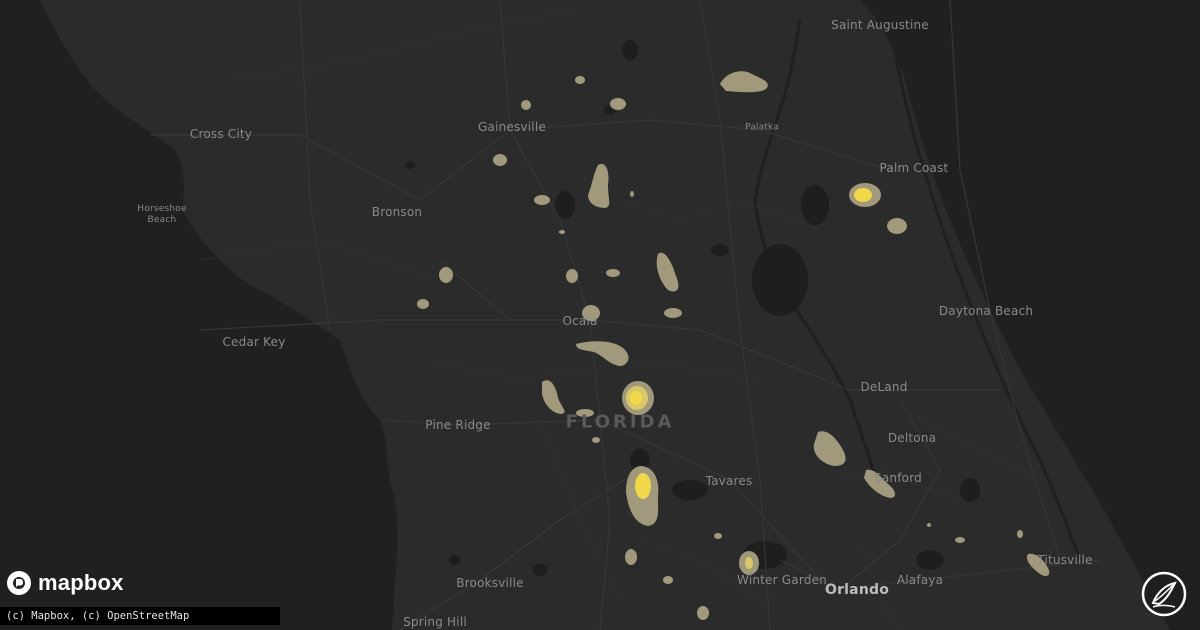 Image resolution: width=1200 pixels, height=630 pixels. Describe the element at coordinates (19, 583) in the screenshot. I see `mapbox-logo-icon` at that location.